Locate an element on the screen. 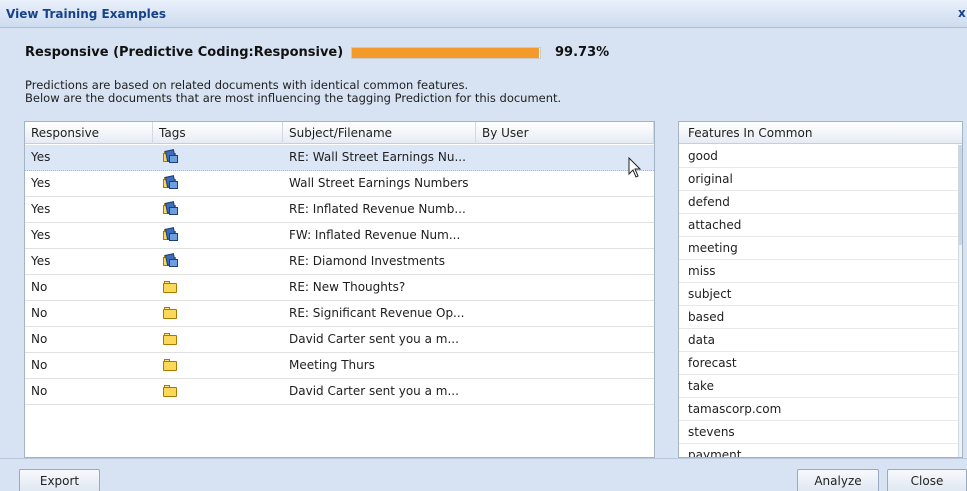 The width and height of the screenshot is (967, 491). cell-subject: Meeting Thurs is located at coordinates (332, 365).